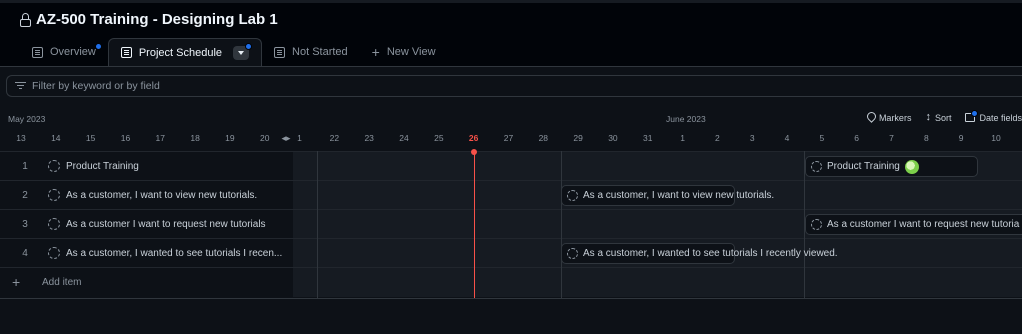 The width and height of the screenshot is (1022, 334). I want to click on today-marker, so click(474, 152).